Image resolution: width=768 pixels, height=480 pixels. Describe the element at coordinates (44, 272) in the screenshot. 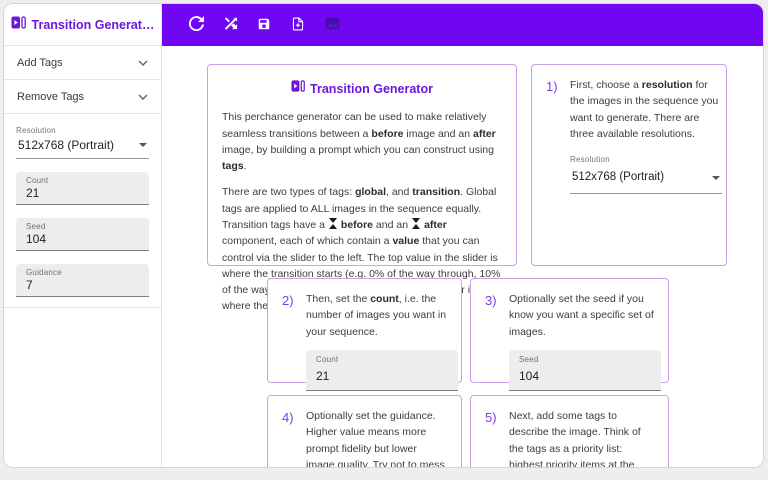

I see `guidance-label: Guidance` at that location.